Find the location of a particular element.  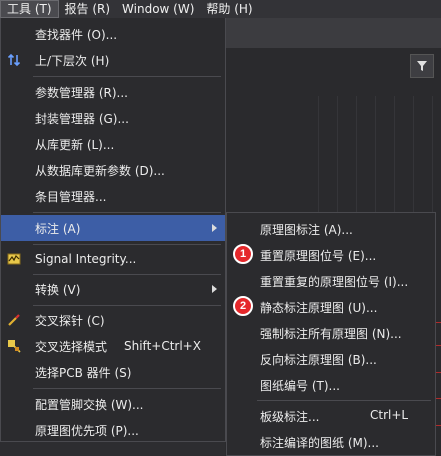

menu-item-annotation: 标注 (A) is located at coordinates (113, 228).